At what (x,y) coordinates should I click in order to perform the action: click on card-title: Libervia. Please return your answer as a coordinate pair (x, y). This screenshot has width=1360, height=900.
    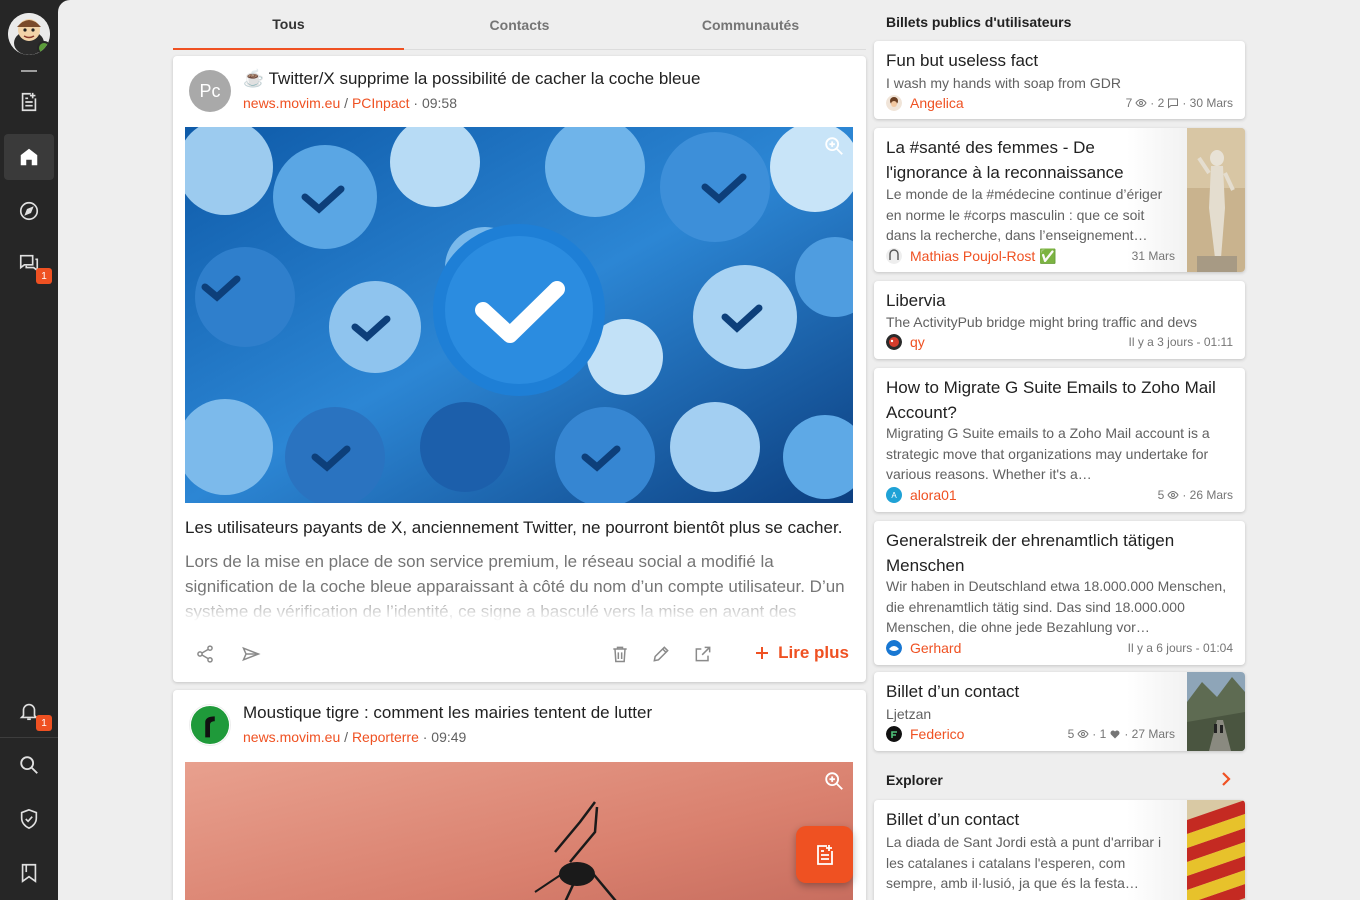
    Looking at the image, I should click on (916, 300).